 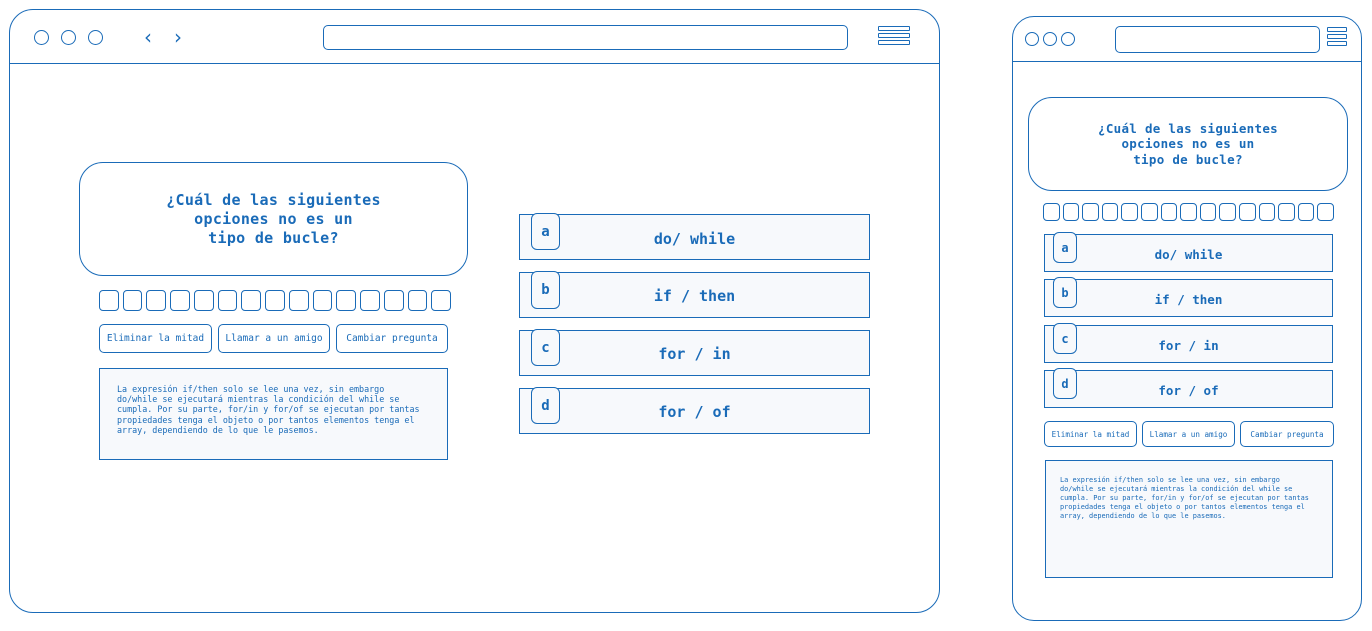 What do you see at coordinates (178, 37) in the screenshot?
I see `chevron-right-icon: ›` at bounding box center [178, 37].